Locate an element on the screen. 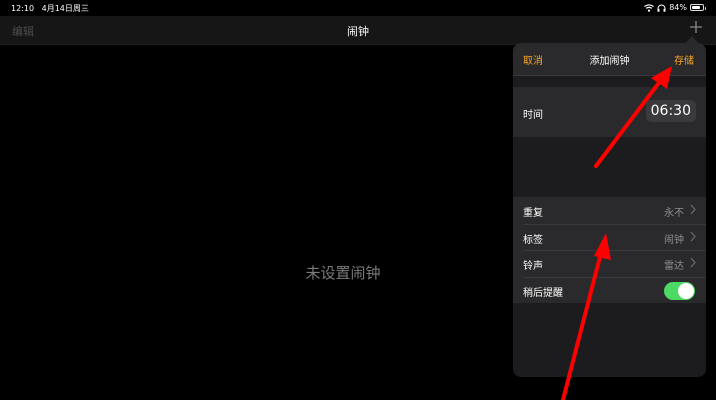 The height and width of the screenshot is (400, 716). time-picker: 06:30 is located at coordinates (670, 111).